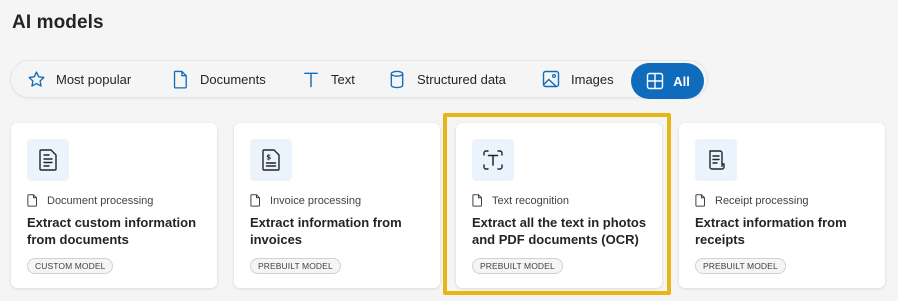 The width and height of the screenshot is (898, 301). I want to click on filter-label: All, so click(681, 81).